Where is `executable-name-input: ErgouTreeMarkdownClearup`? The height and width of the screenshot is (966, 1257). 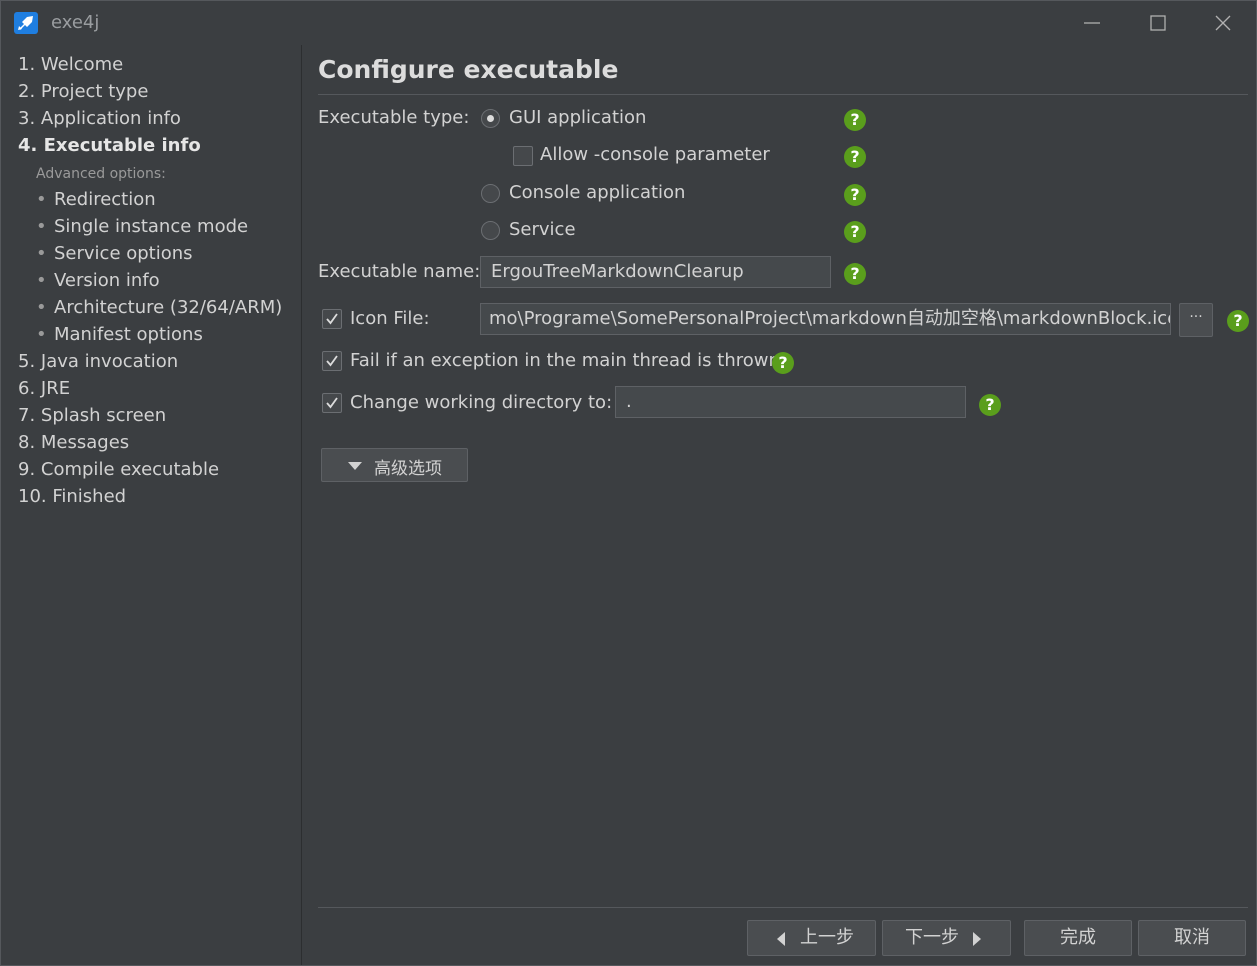 executable-name-input: ErgouTreeMarkdownClearup is located at coordinates (655, 272).